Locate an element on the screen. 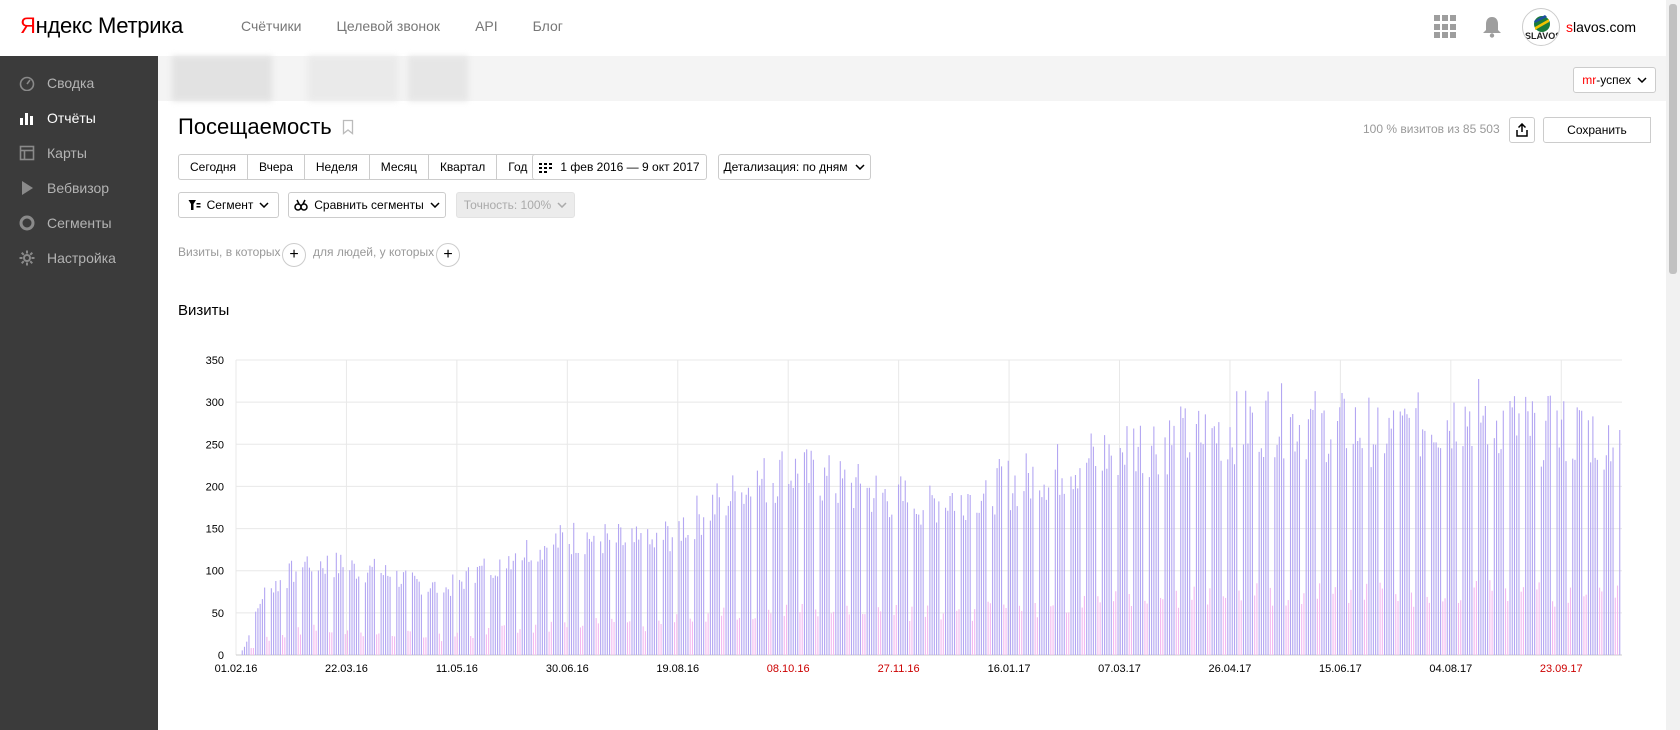  x-tick-label: 11.05.16 is located at coordinates (457, 669).